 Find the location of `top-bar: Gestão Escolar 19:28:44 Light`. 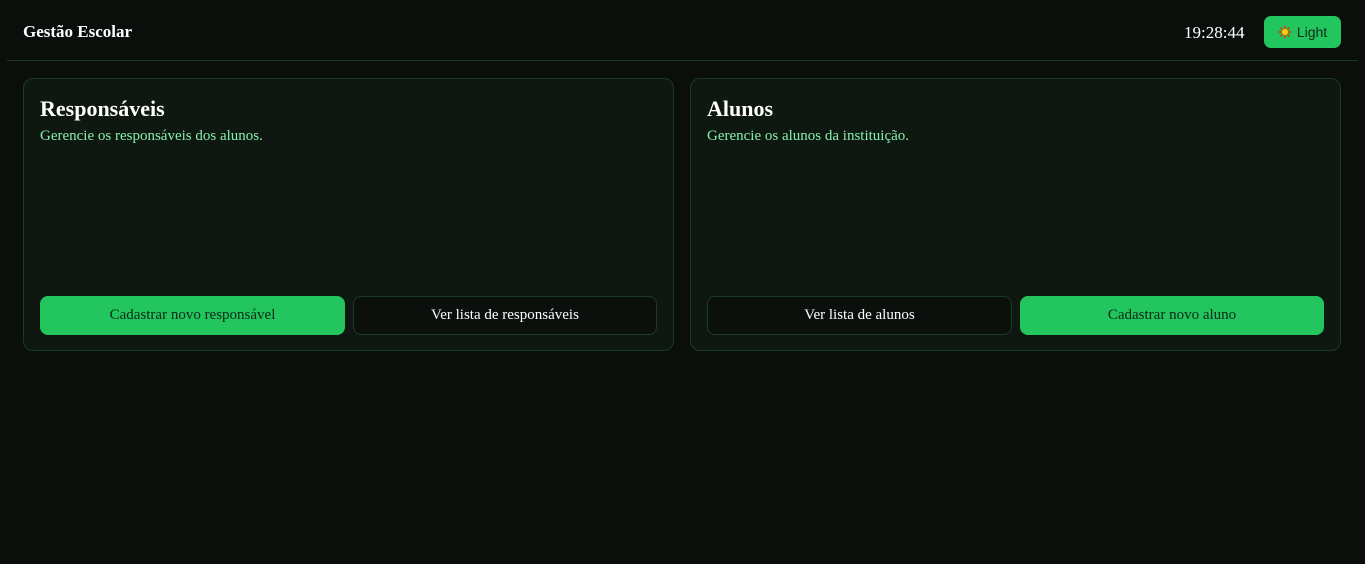

top-bar: Gestão Escolar 19:28:44 Light is located at coordinates (682, 30).